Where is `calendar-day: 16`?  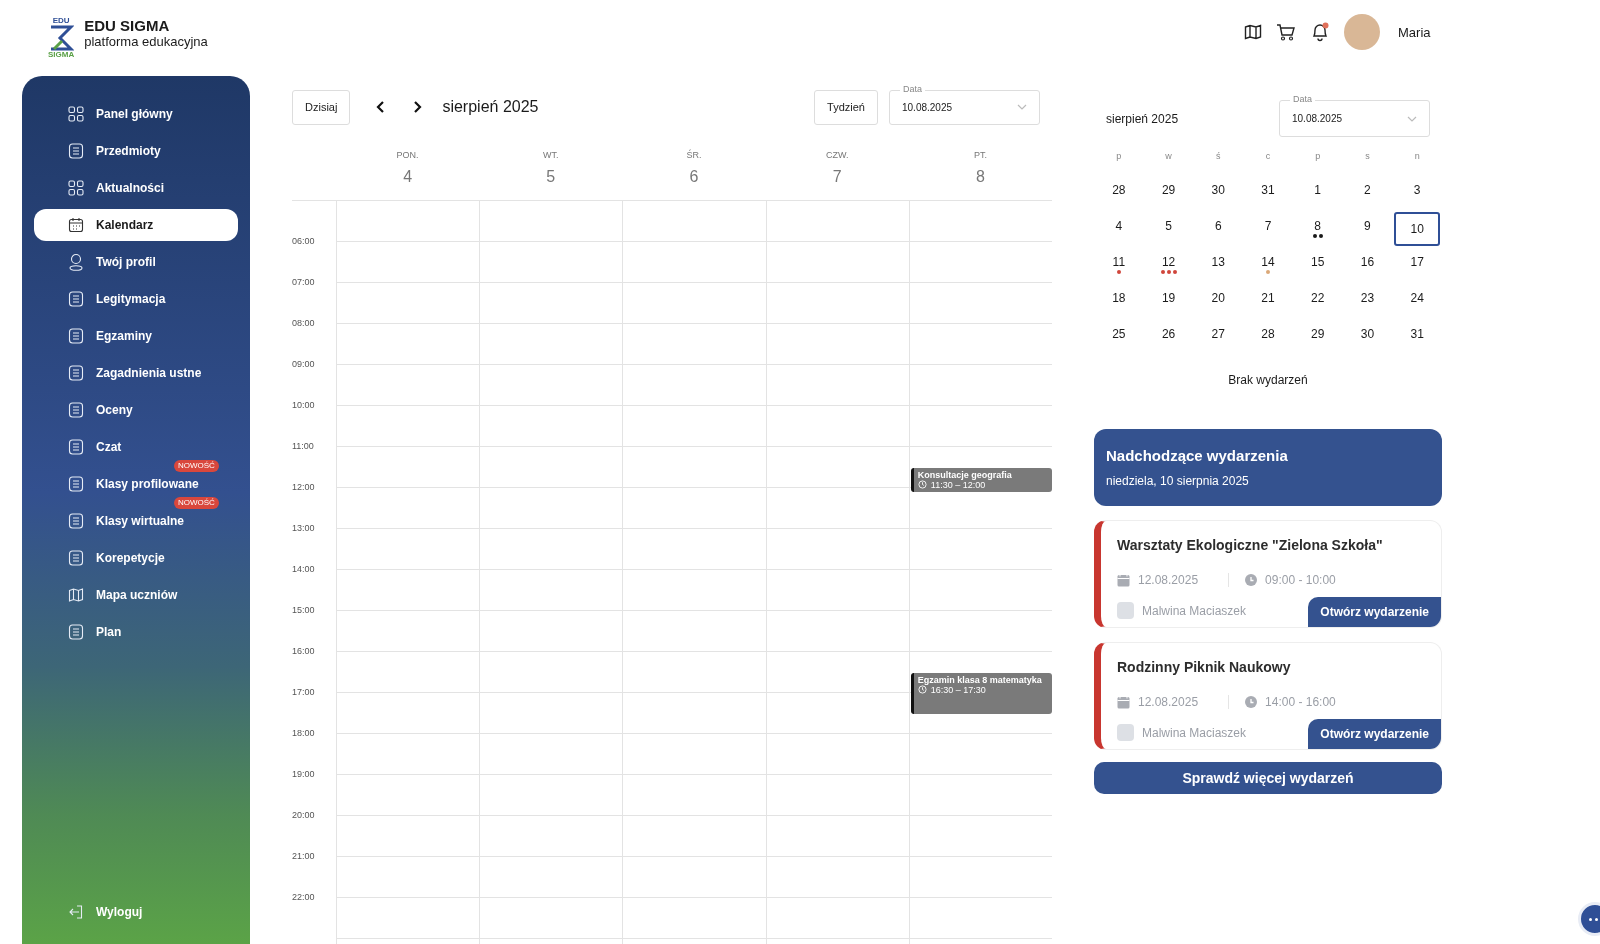
calendar-day: 16 is located at coordinates (1367, 265).